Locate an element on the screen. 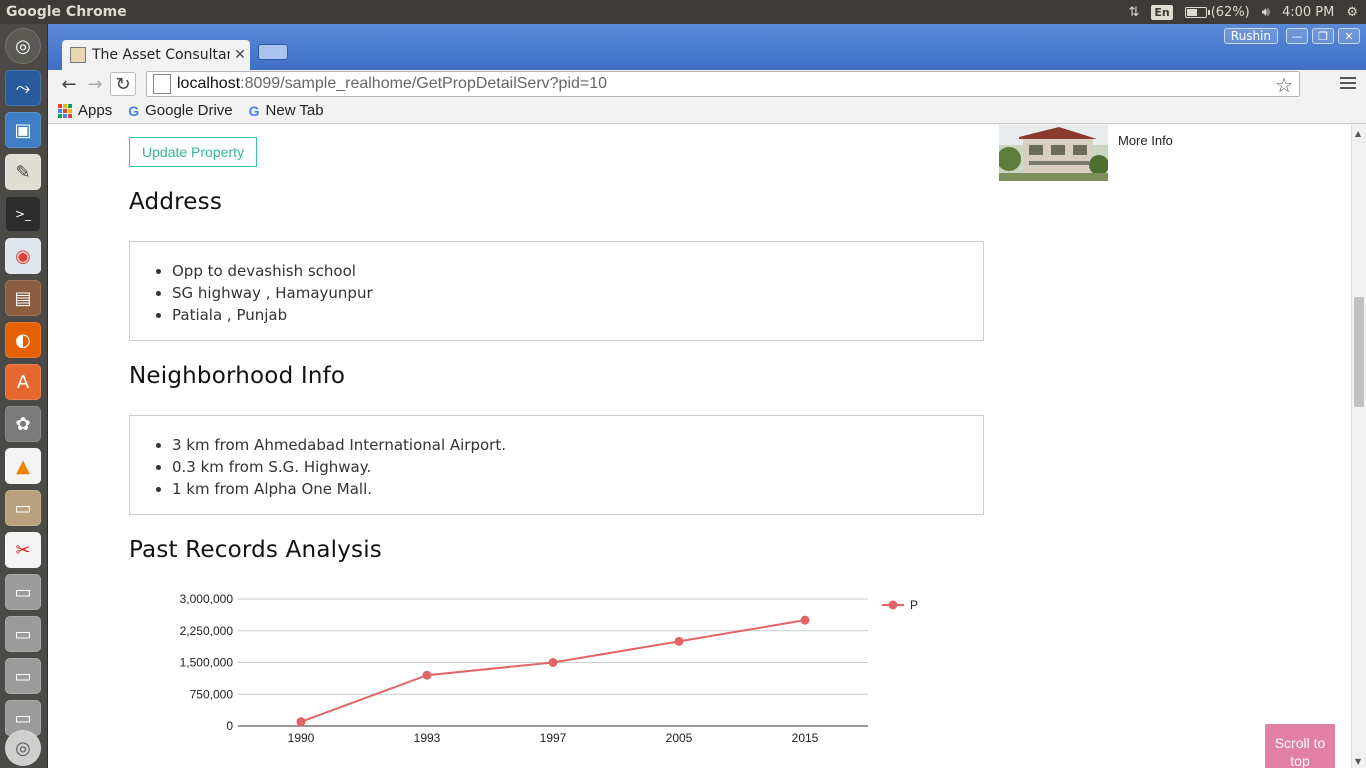 This screenshot has width=1366, height=768. address-heading: Address is located at coordinates (175, 202).